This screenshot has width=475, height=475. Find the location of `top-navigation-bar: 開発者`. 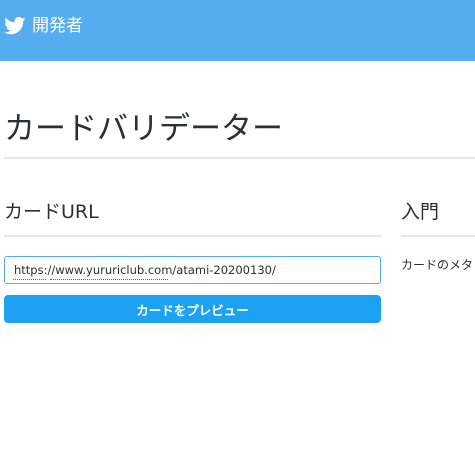

top-navigation-bar: 開発者 is located at coordinates (237, 30).